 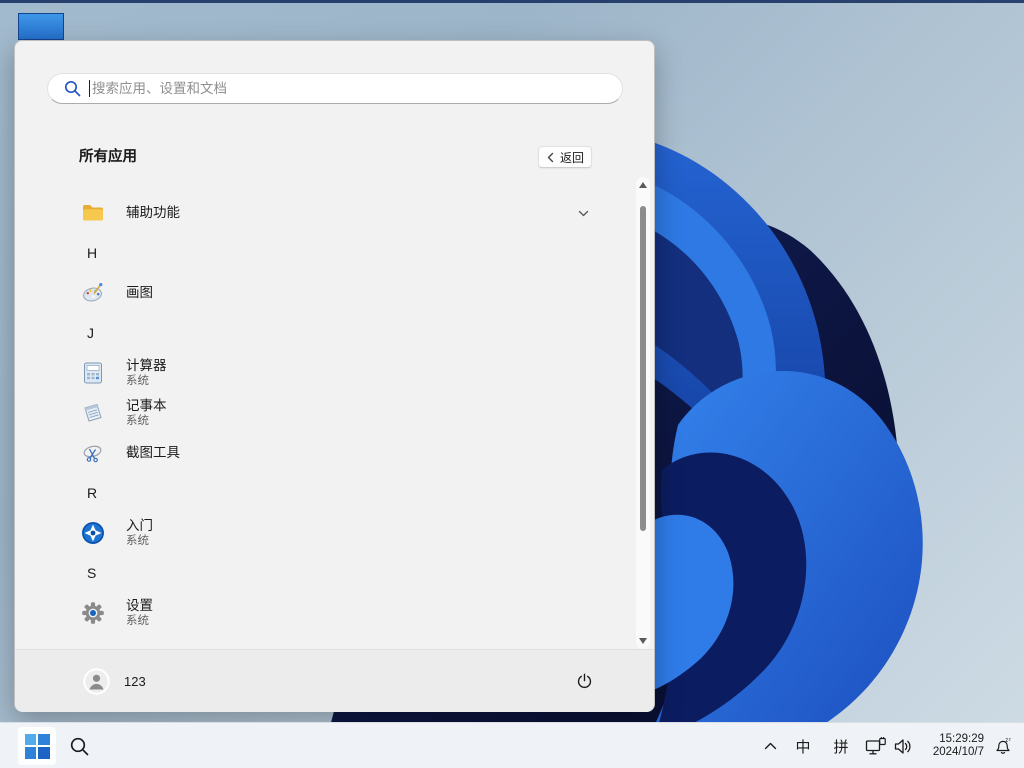 I want to click on desktop-window-peek, so click(x=41, y=26).